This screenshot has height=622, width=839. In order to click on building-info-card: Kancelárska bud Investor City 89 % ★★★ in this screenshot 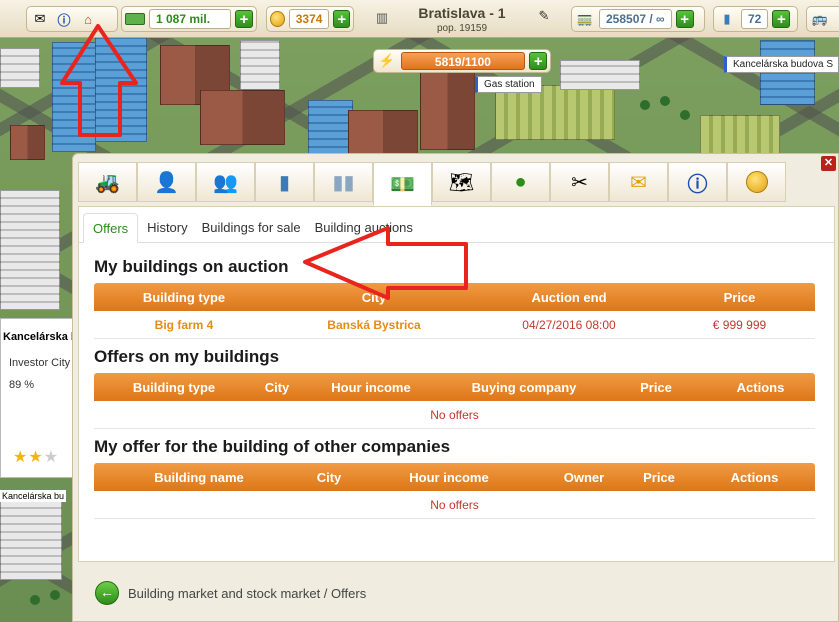, I will do `click(40, 398)`.